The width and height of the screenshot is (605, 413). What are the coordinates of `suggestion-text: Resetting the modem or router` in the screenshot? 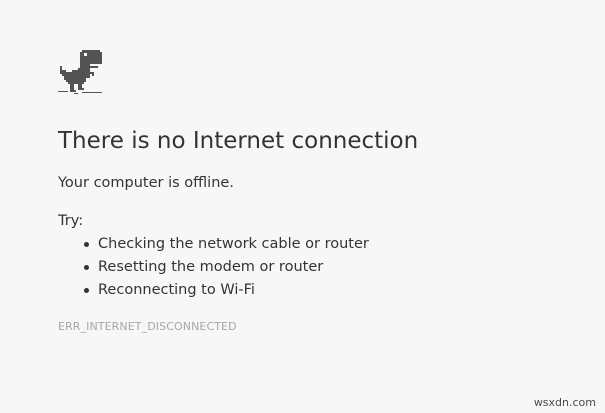 It's located at (211, 267).